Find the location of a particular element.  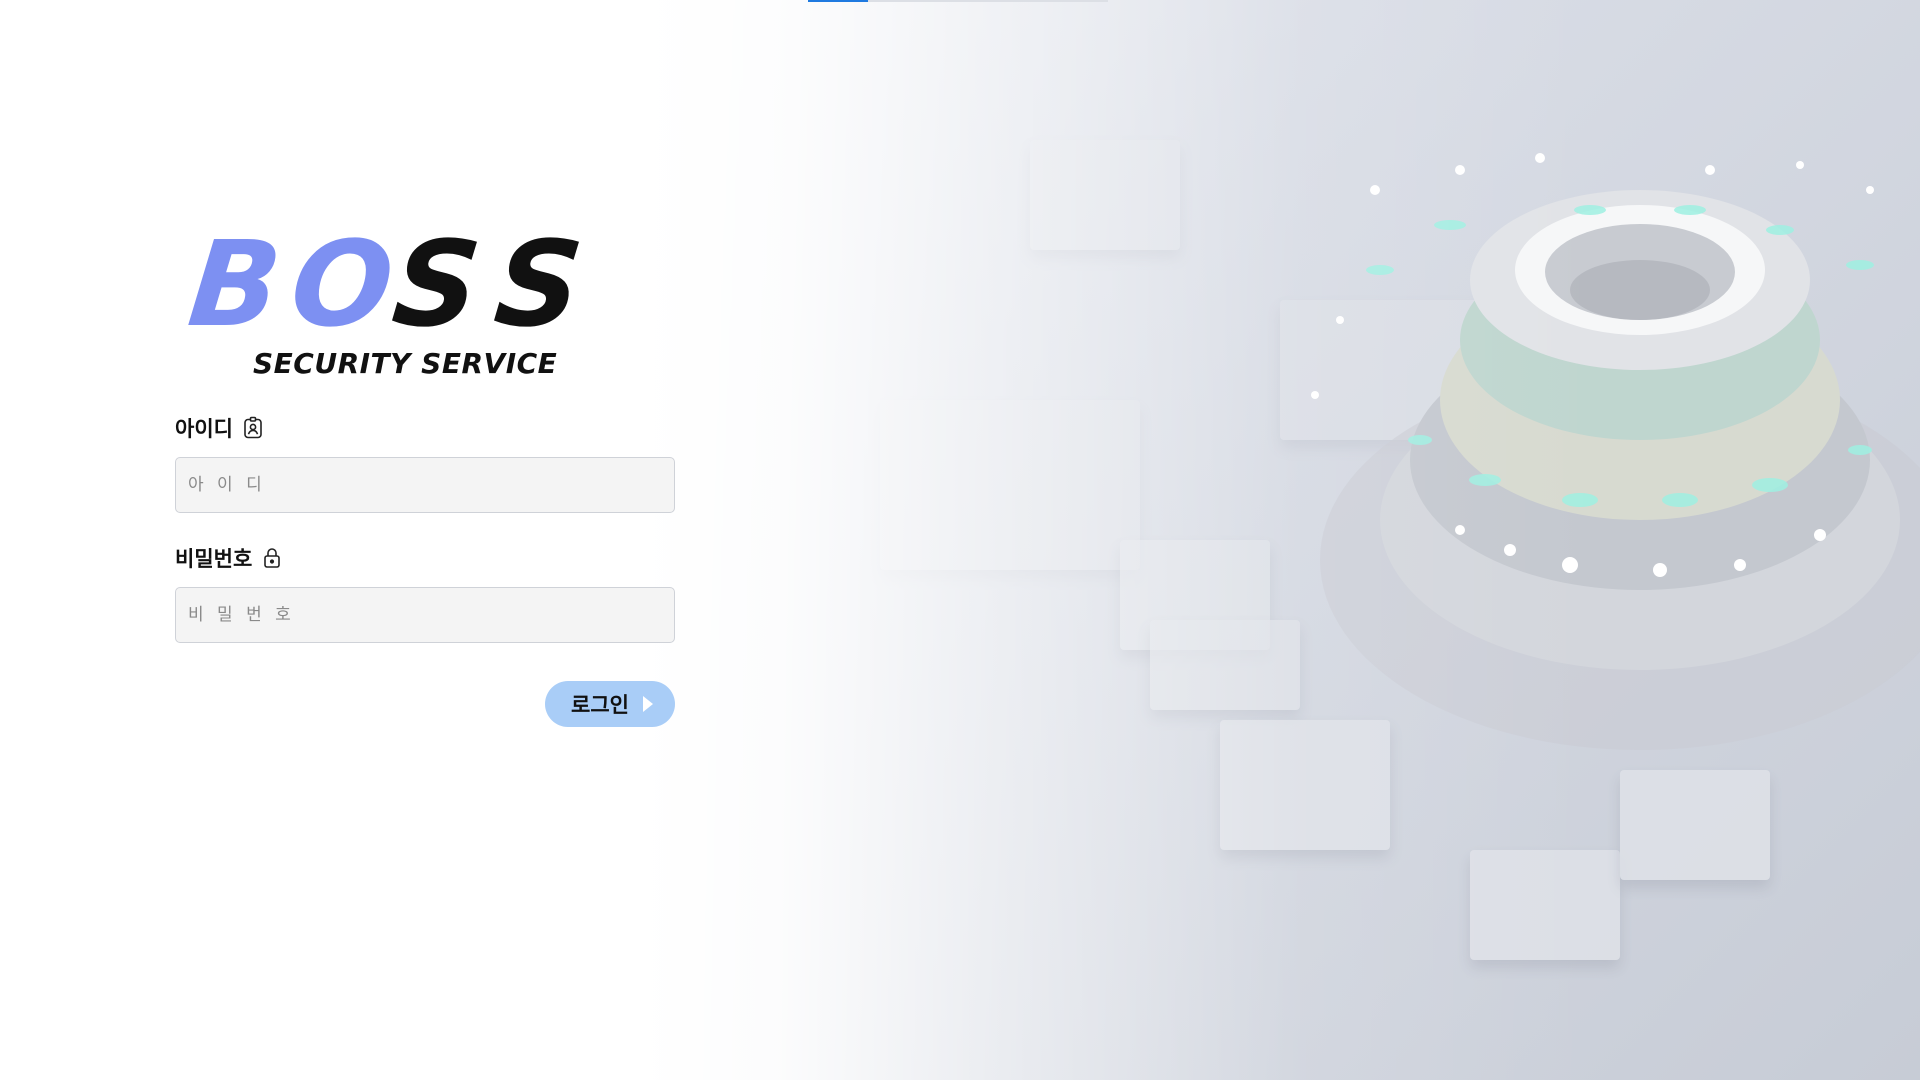

logo-letter-b: B is located at coordinates (235, 284).